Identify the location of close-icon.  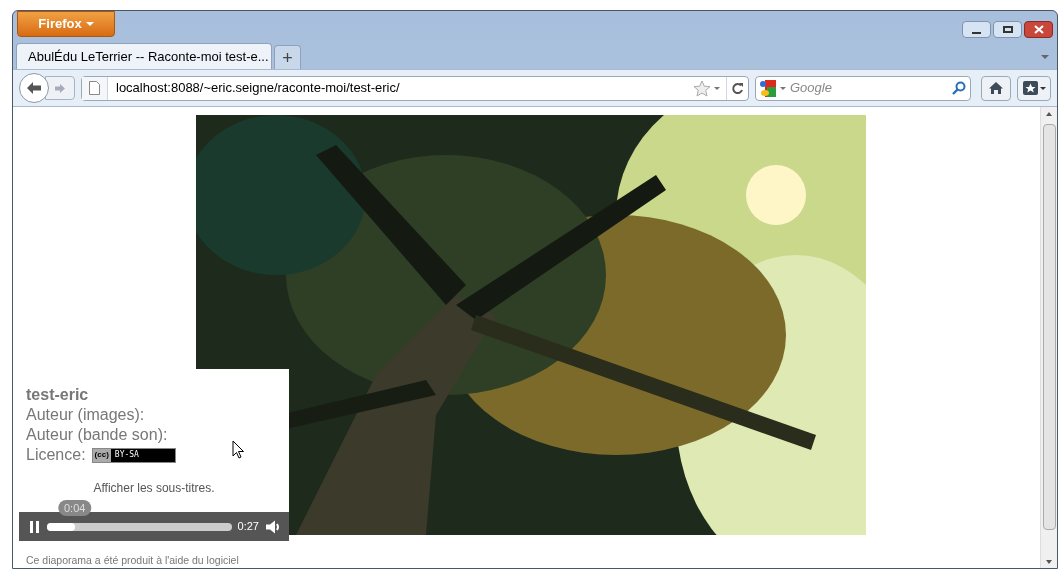
(1038, 29).